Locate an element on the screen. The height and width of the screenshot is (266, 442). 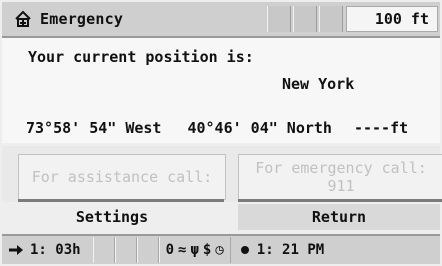
title-area: Emergency is located at coordinates (138, 19).